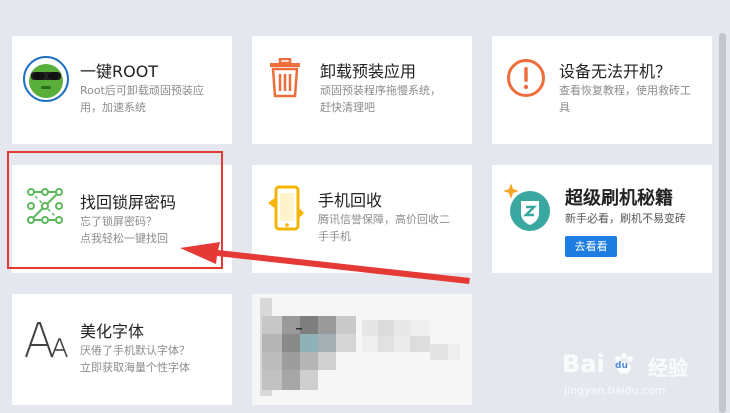 Image resolution: width=730 pixels, height=413 pixels. Describe the element at coordinates (119, 71) in the screenshot. I see `root-title: 一键ROOT` at that location.